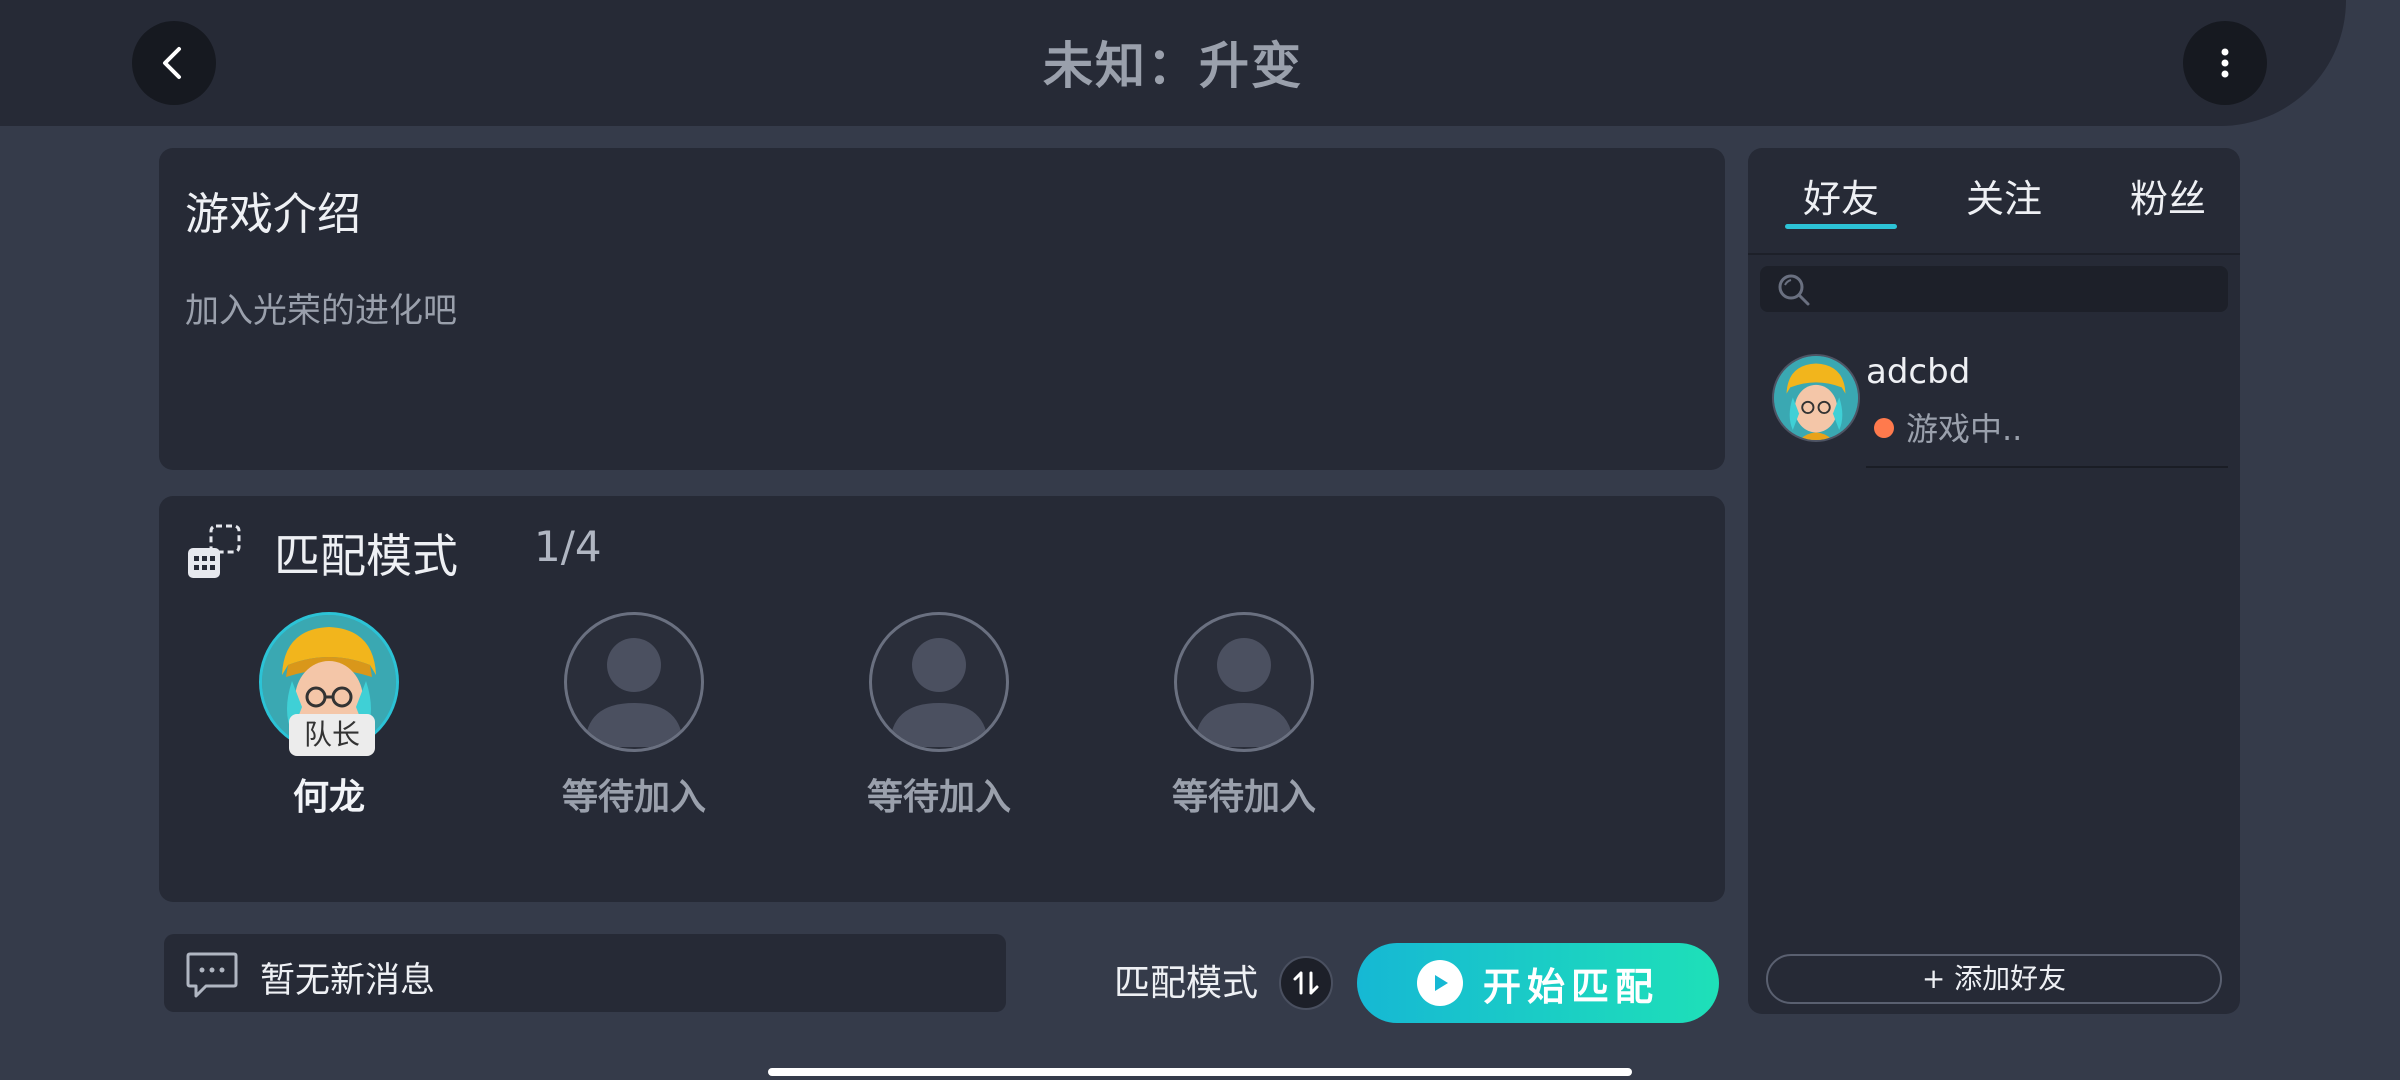 The image size is (2400, 1080). What do you see at coordinates (1570, 986) in the screenshot?
I see `start-match-label: 开始匹配` at bounding box center [1570, 986].